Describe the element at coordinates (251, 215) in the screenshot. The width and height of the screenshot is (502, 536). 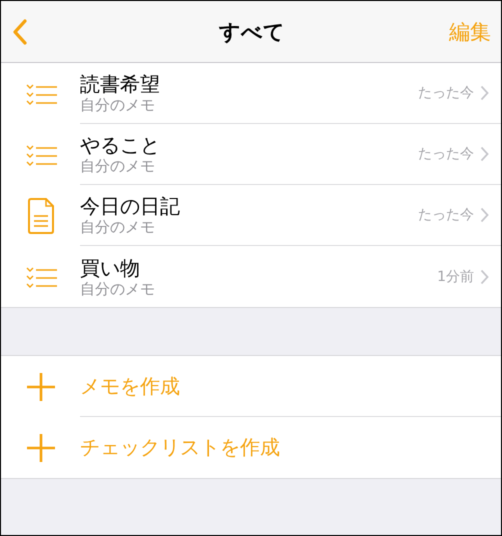
I see `note-row: 今日の日記 自分のメモ たった今` at that location.